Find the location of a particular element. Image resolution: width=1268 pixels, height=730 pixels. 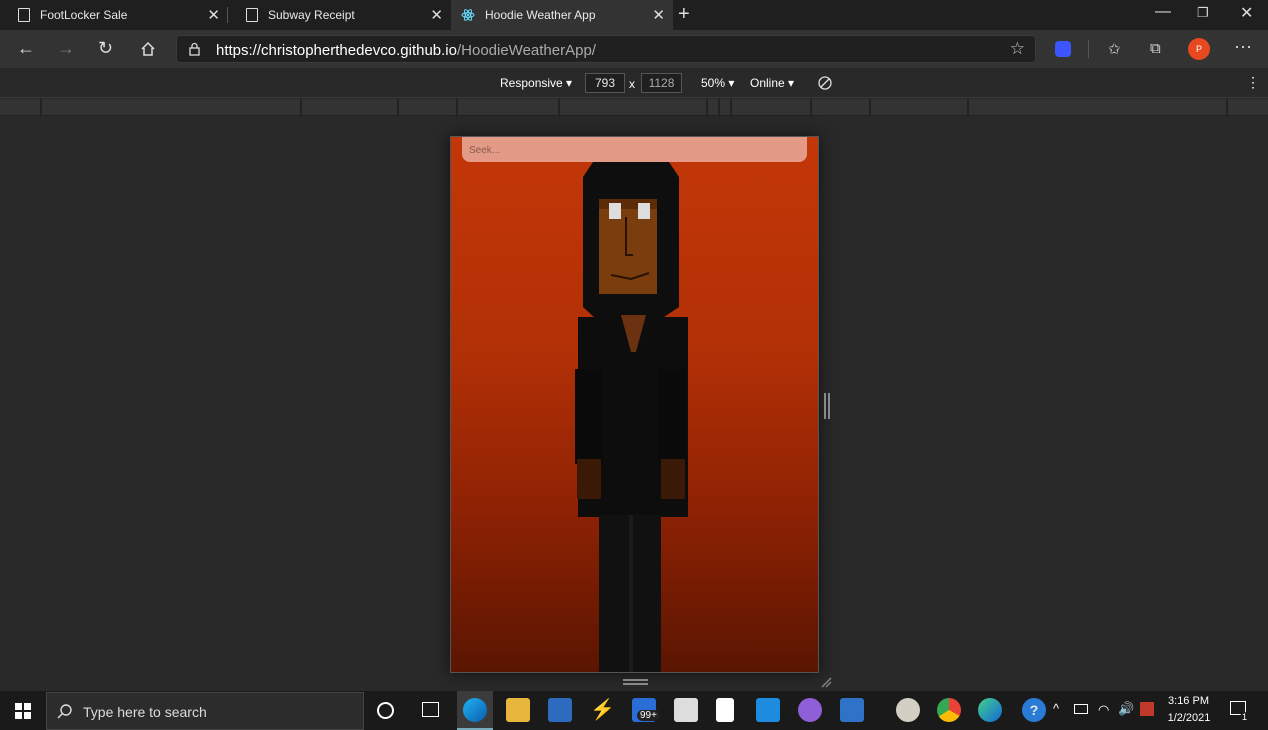

home-icon is located at coordinates (148, 49).